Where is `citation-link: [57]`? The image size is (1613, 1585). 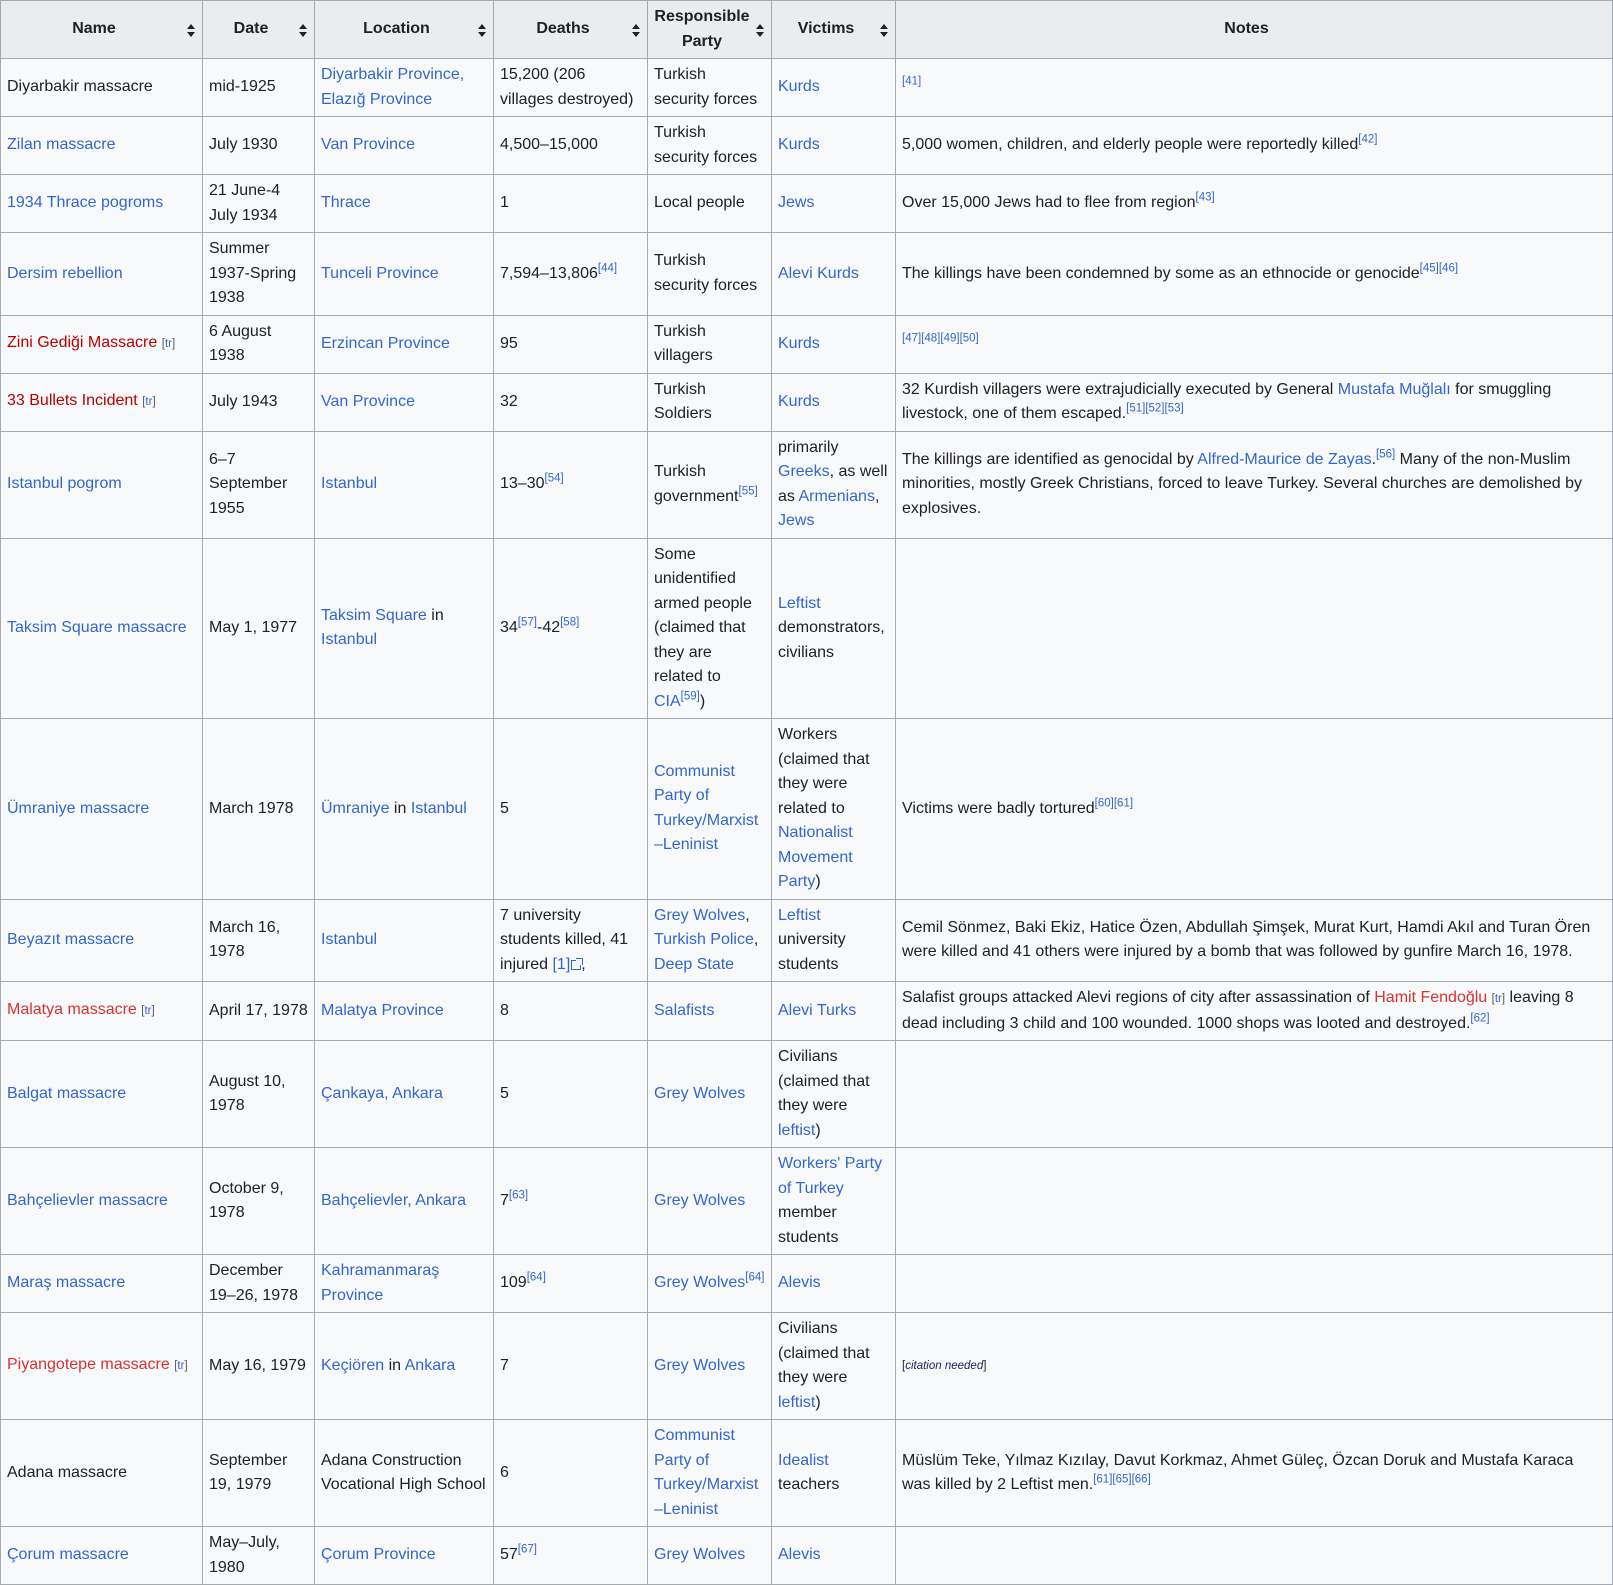 citation-link: [57] is located at coordinates (527, 623).